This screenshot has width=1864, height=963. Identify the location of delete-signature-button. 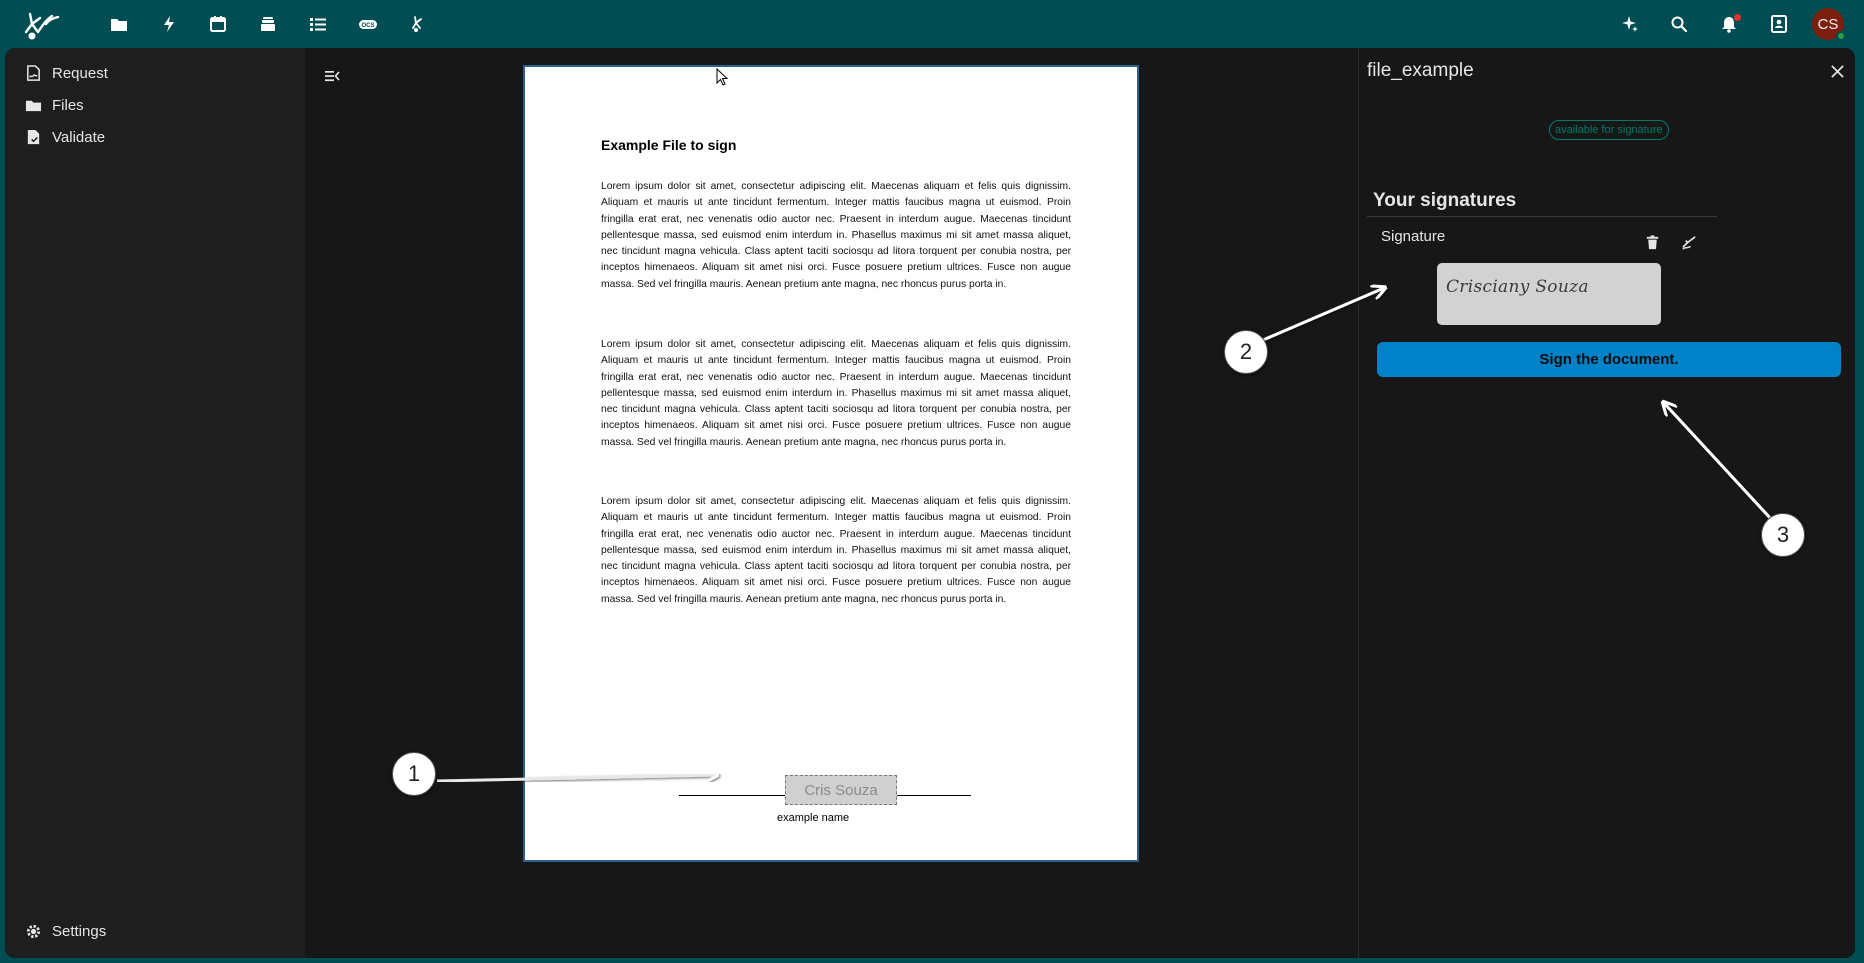
(1652, 242).